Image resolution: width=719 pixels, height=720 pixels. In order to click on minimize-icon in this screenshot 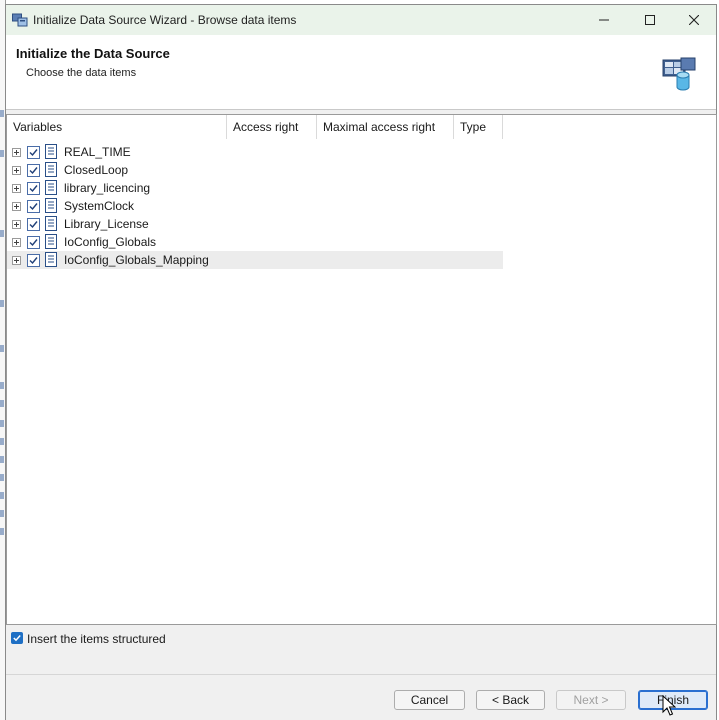, I will do `click(604, 20)`.